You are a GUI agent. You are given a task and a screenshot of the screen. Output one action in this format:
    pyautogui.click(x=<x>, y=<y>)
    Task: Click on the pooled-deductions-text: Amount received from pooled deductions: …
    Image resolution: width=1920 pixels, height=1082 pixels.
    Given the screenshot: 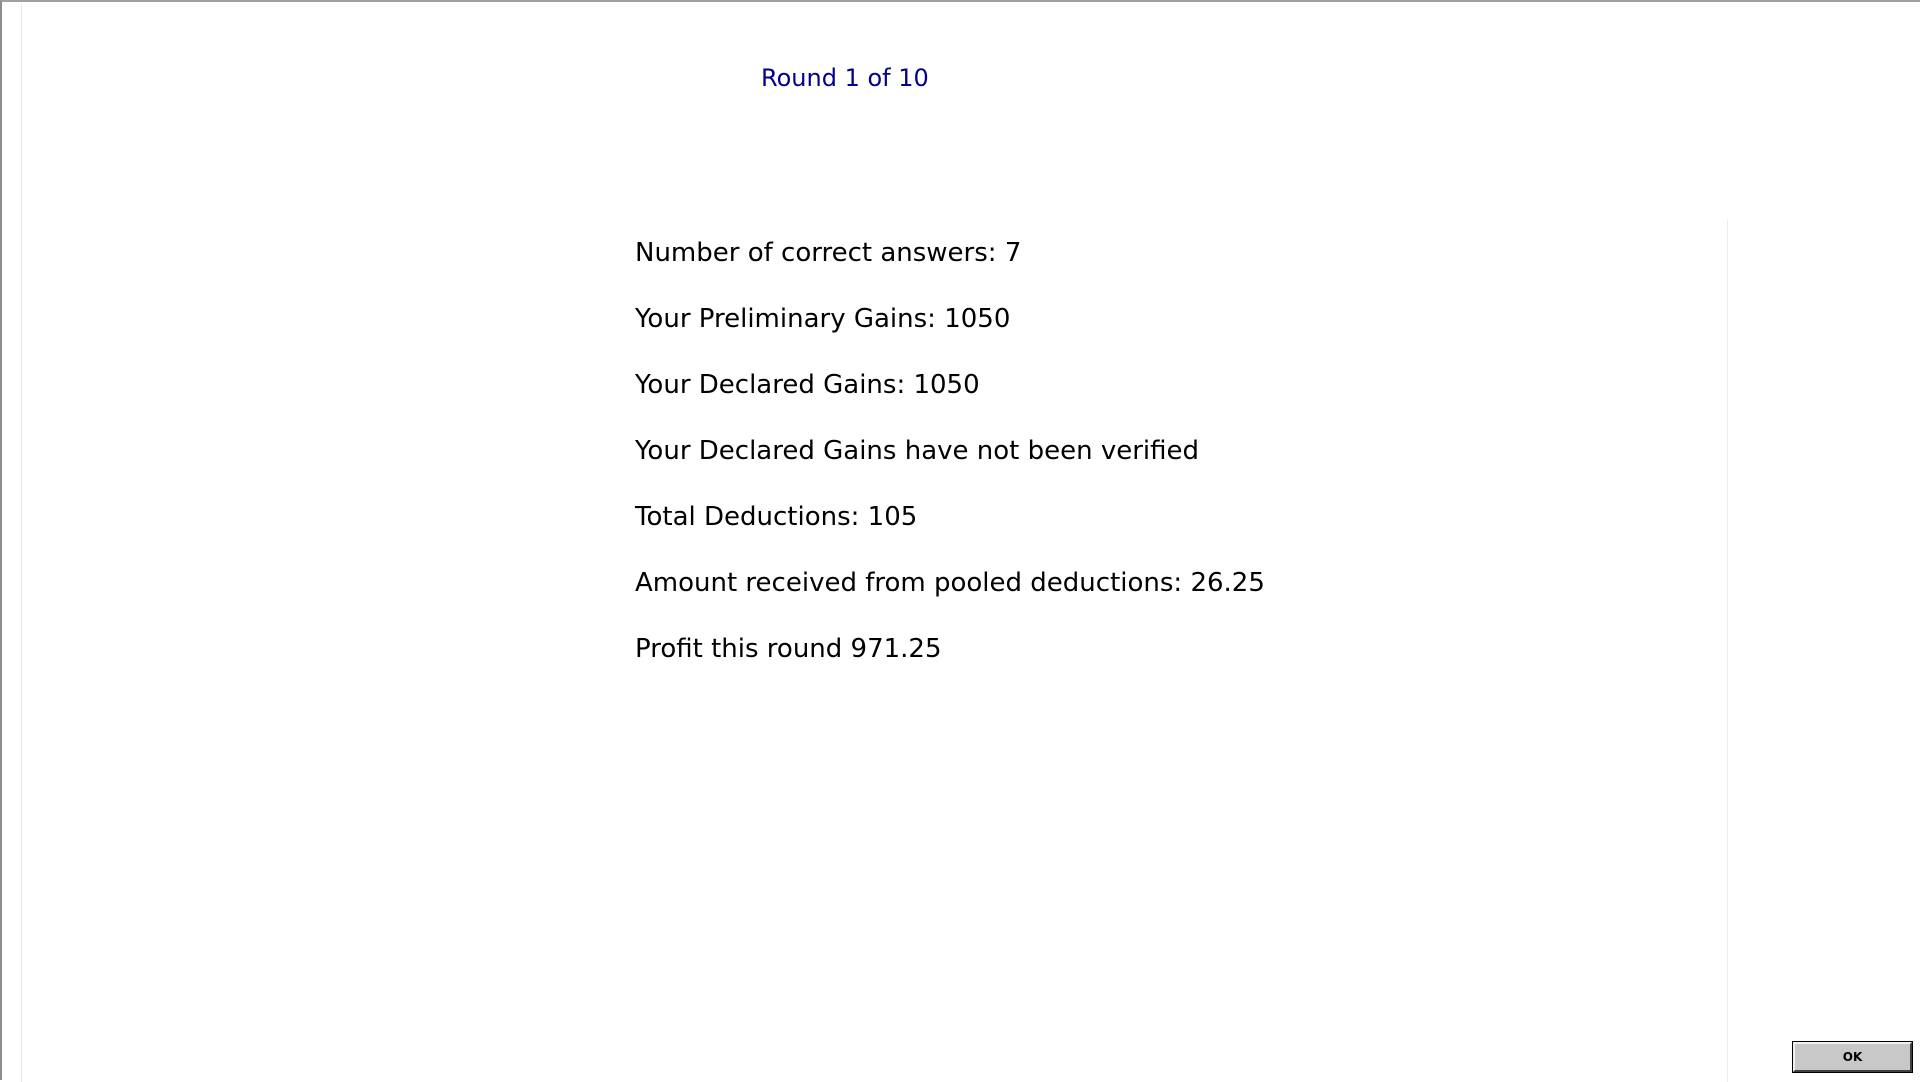 What is the action you would take?
    pyautogui.click(x=950, y=583)
    